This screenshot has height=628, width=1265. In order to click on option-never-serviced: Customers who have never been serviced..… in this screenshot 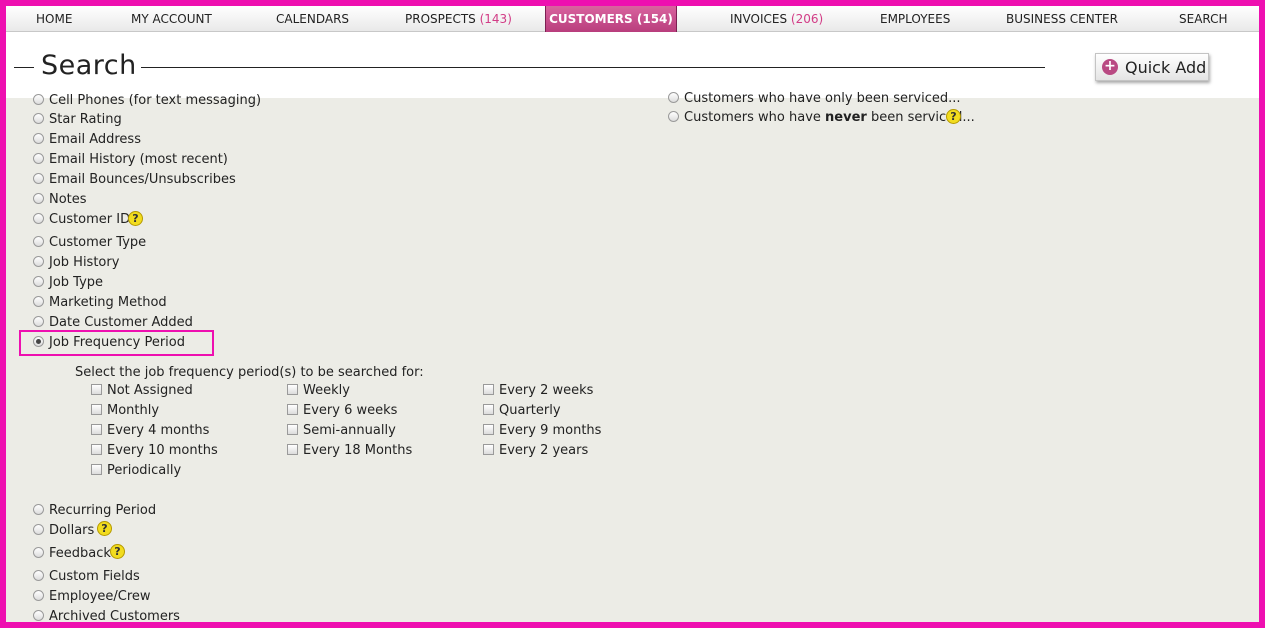, I will do `click(821, 118)`.